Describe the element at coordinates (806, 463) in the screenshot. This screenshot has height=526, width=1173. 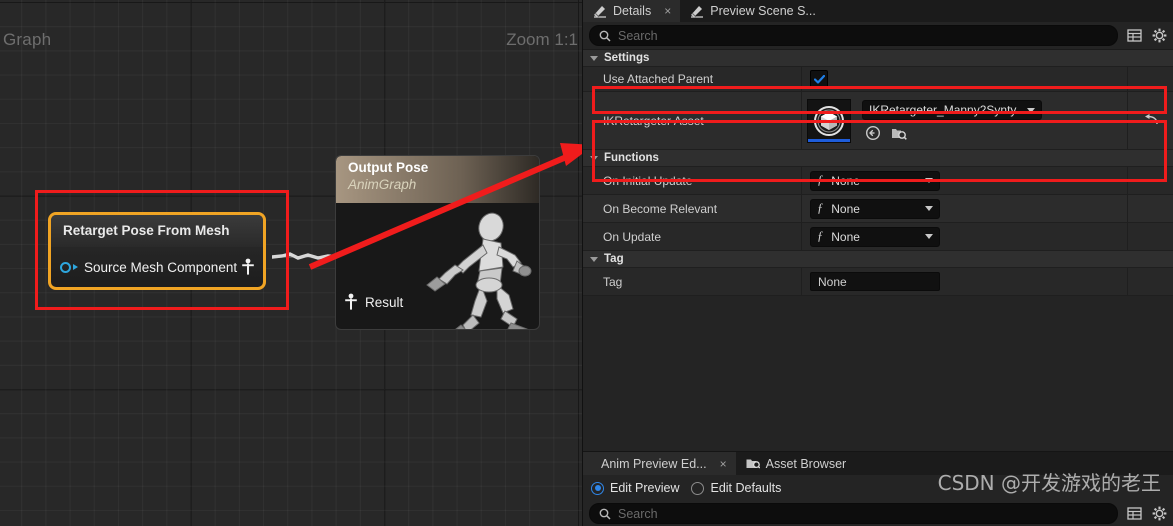
I see `tab-asset-browser-label: Asset Browser` at that location.